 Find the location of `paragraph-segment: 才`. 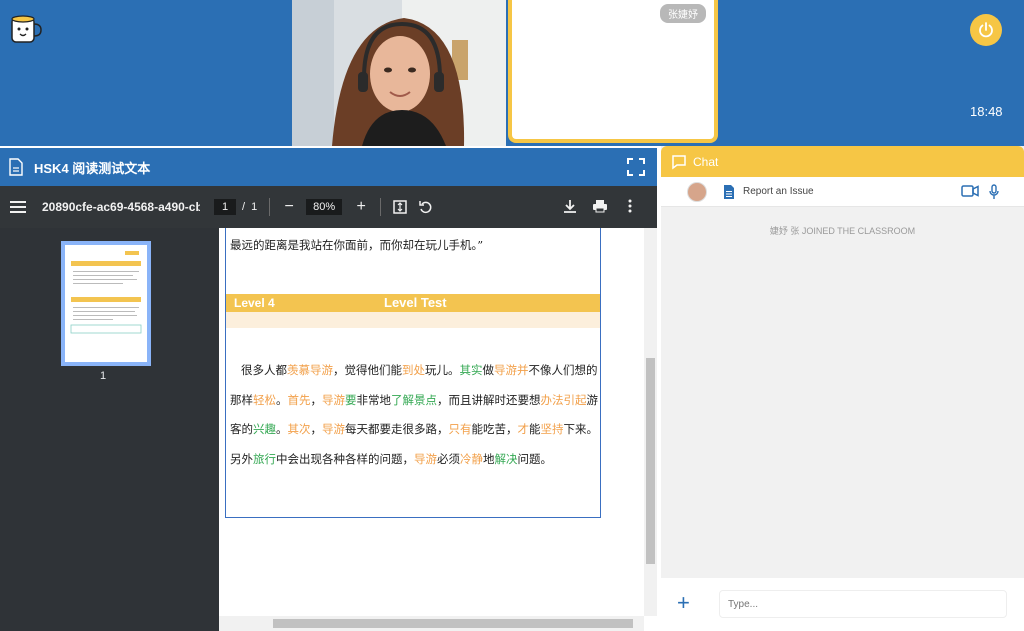

paragraph-segment: 才 is located at coordinates (523, 429).